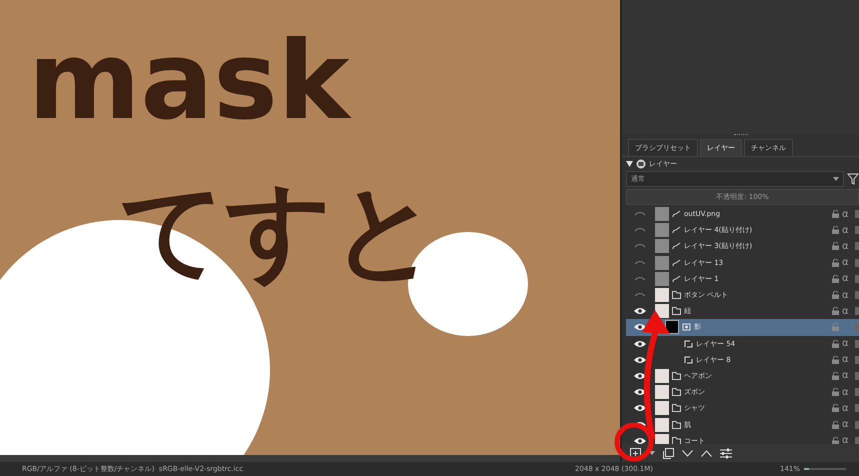 The image size is (859, 476). Describe the element at coordinates (741, 136) in the screenshot. I see `docker-handle` at that location.